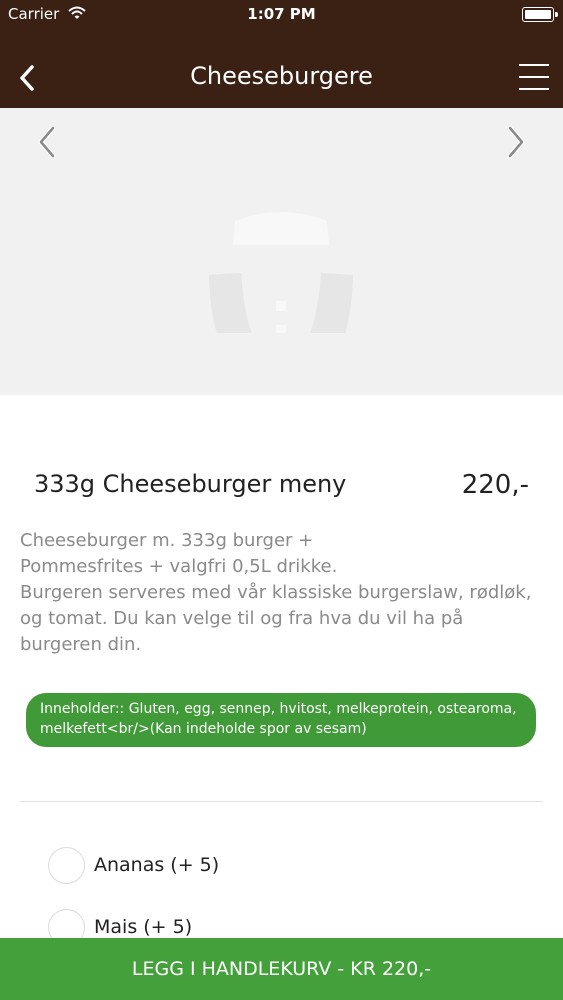  I want to click on status-bar: Carrier 1:07 PM, so click(281, 15).